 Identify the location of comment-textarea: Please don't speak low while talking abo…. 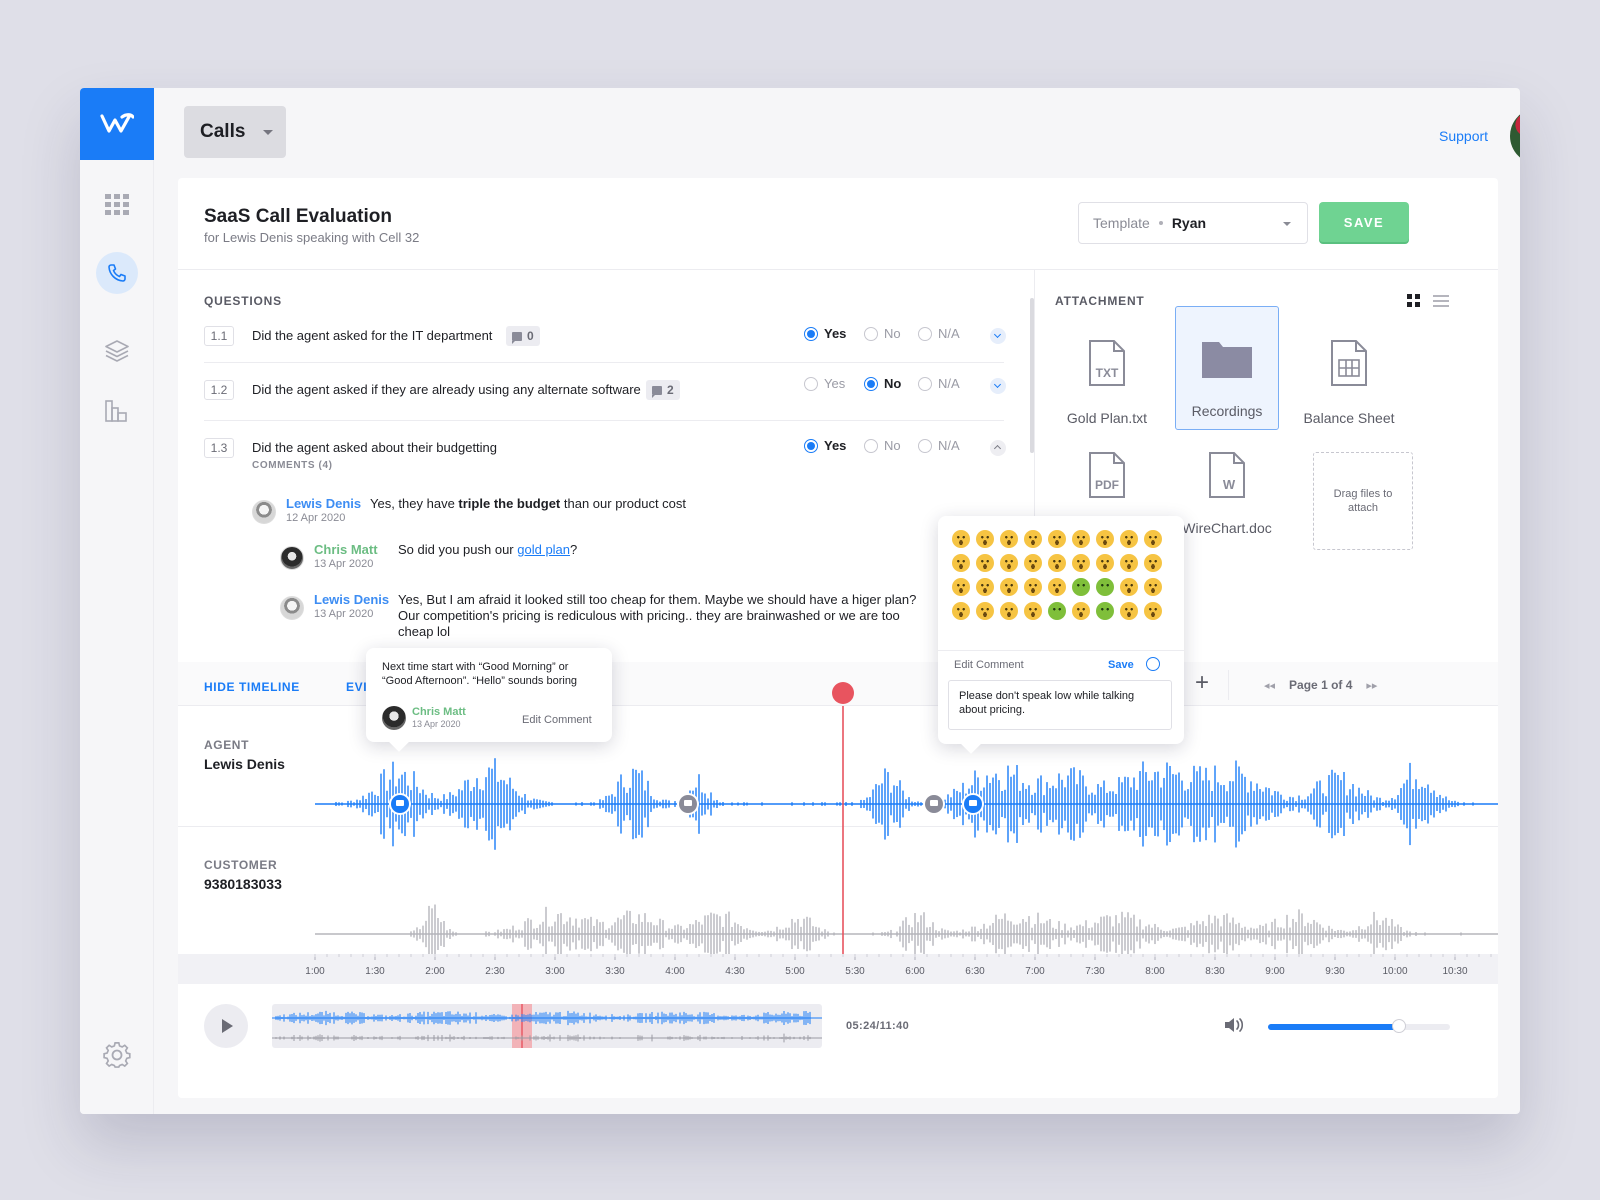
(1060, 705).